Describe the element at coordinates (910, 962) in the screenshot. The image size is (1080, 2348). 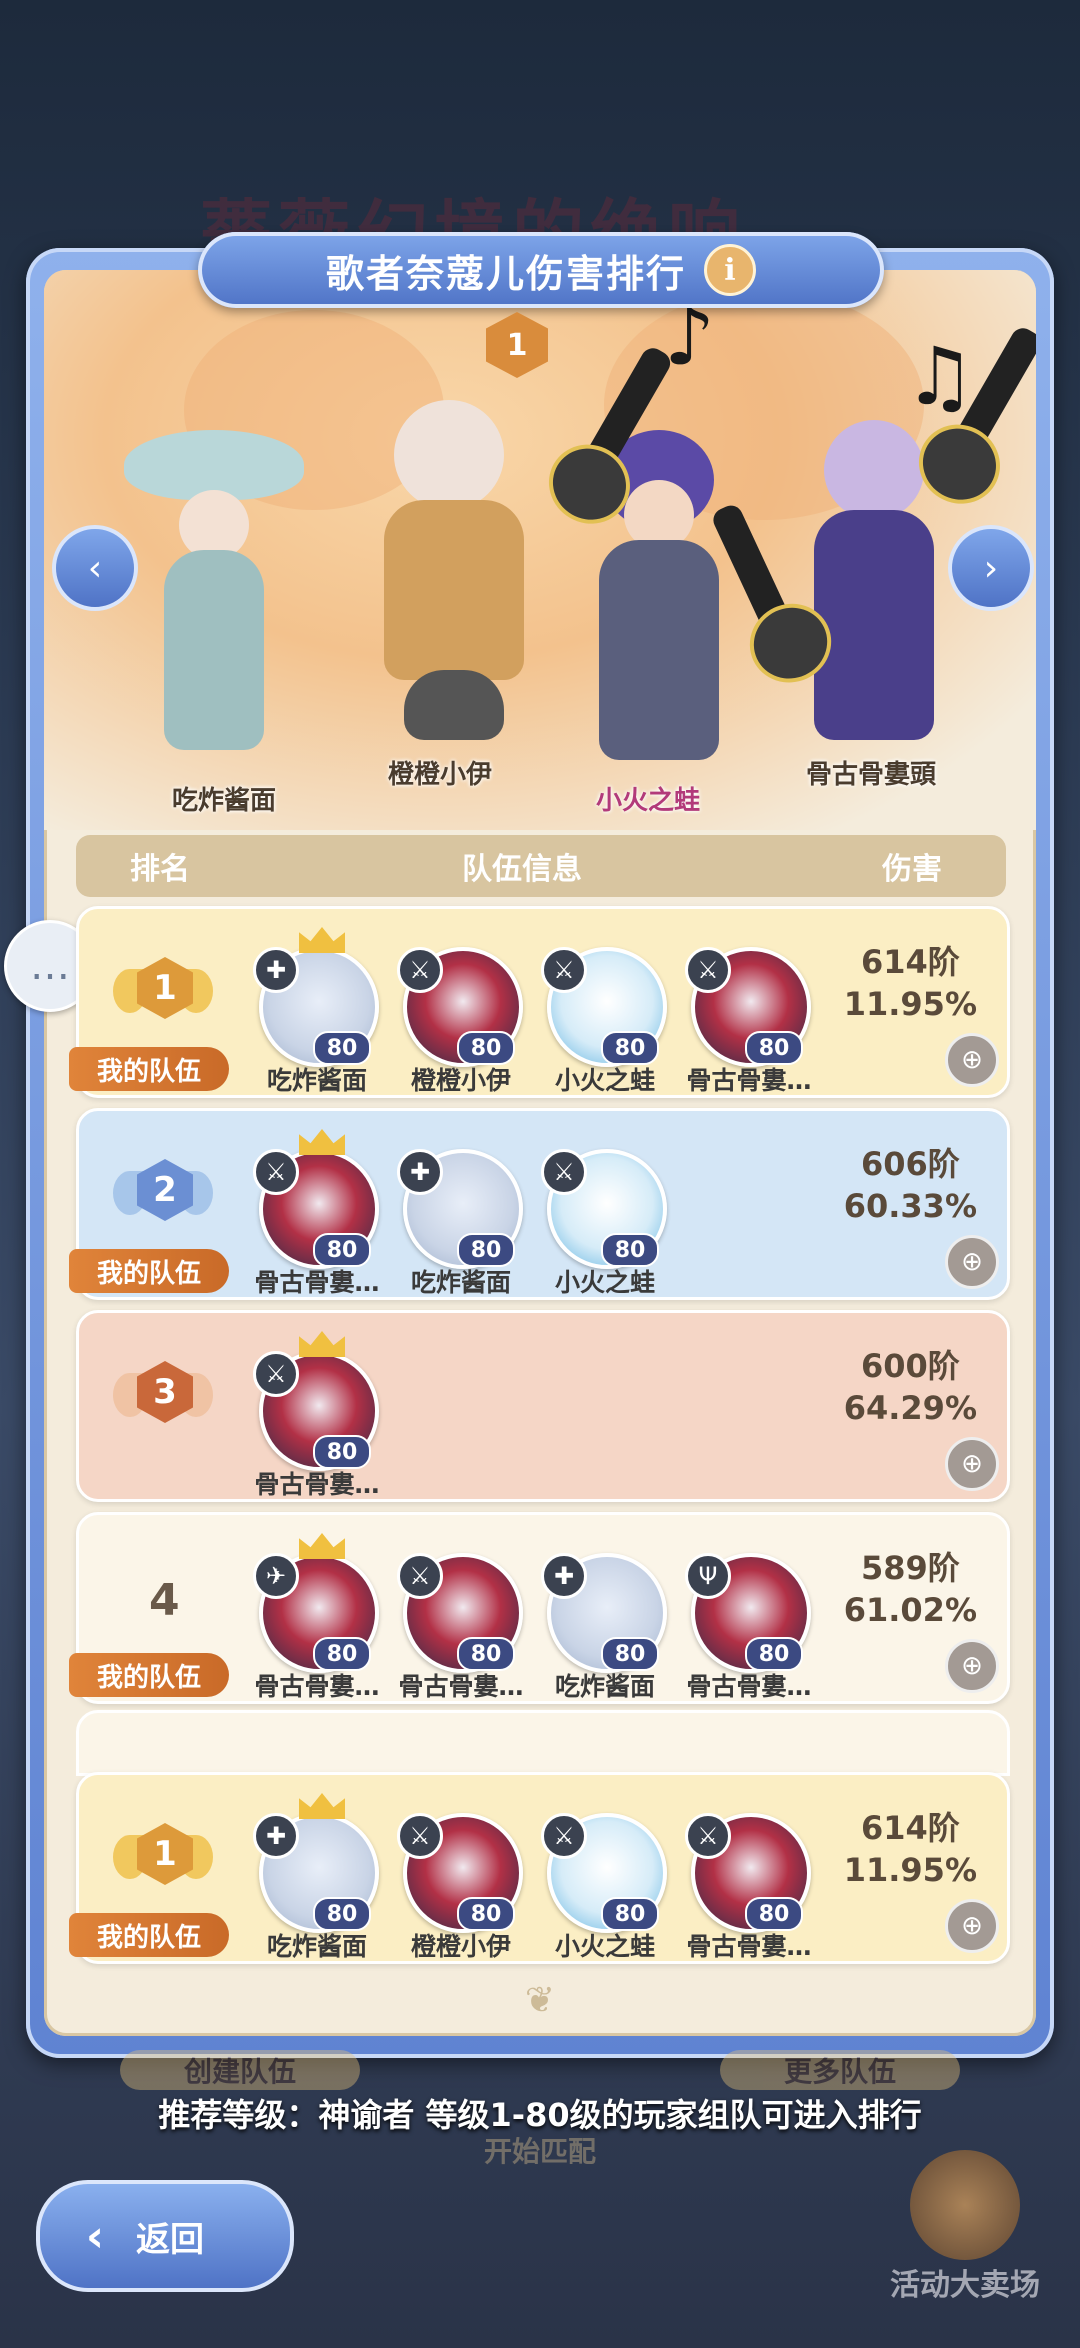
I see `damage-tier: 614阶` at that location.